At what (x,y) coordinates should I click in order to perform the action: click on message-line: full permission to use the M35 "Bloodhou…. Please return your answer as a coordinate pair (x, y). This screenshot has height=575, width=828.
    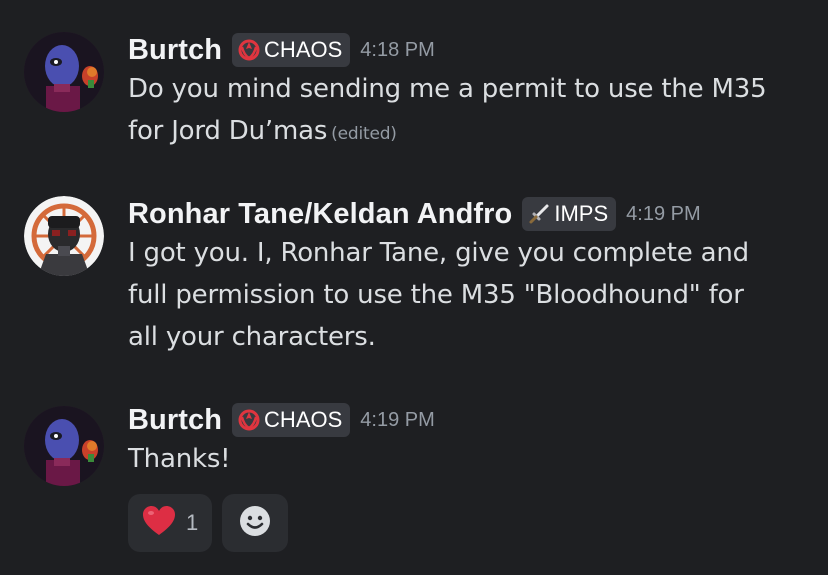
    Looking at the image, I should click on (436, 295).